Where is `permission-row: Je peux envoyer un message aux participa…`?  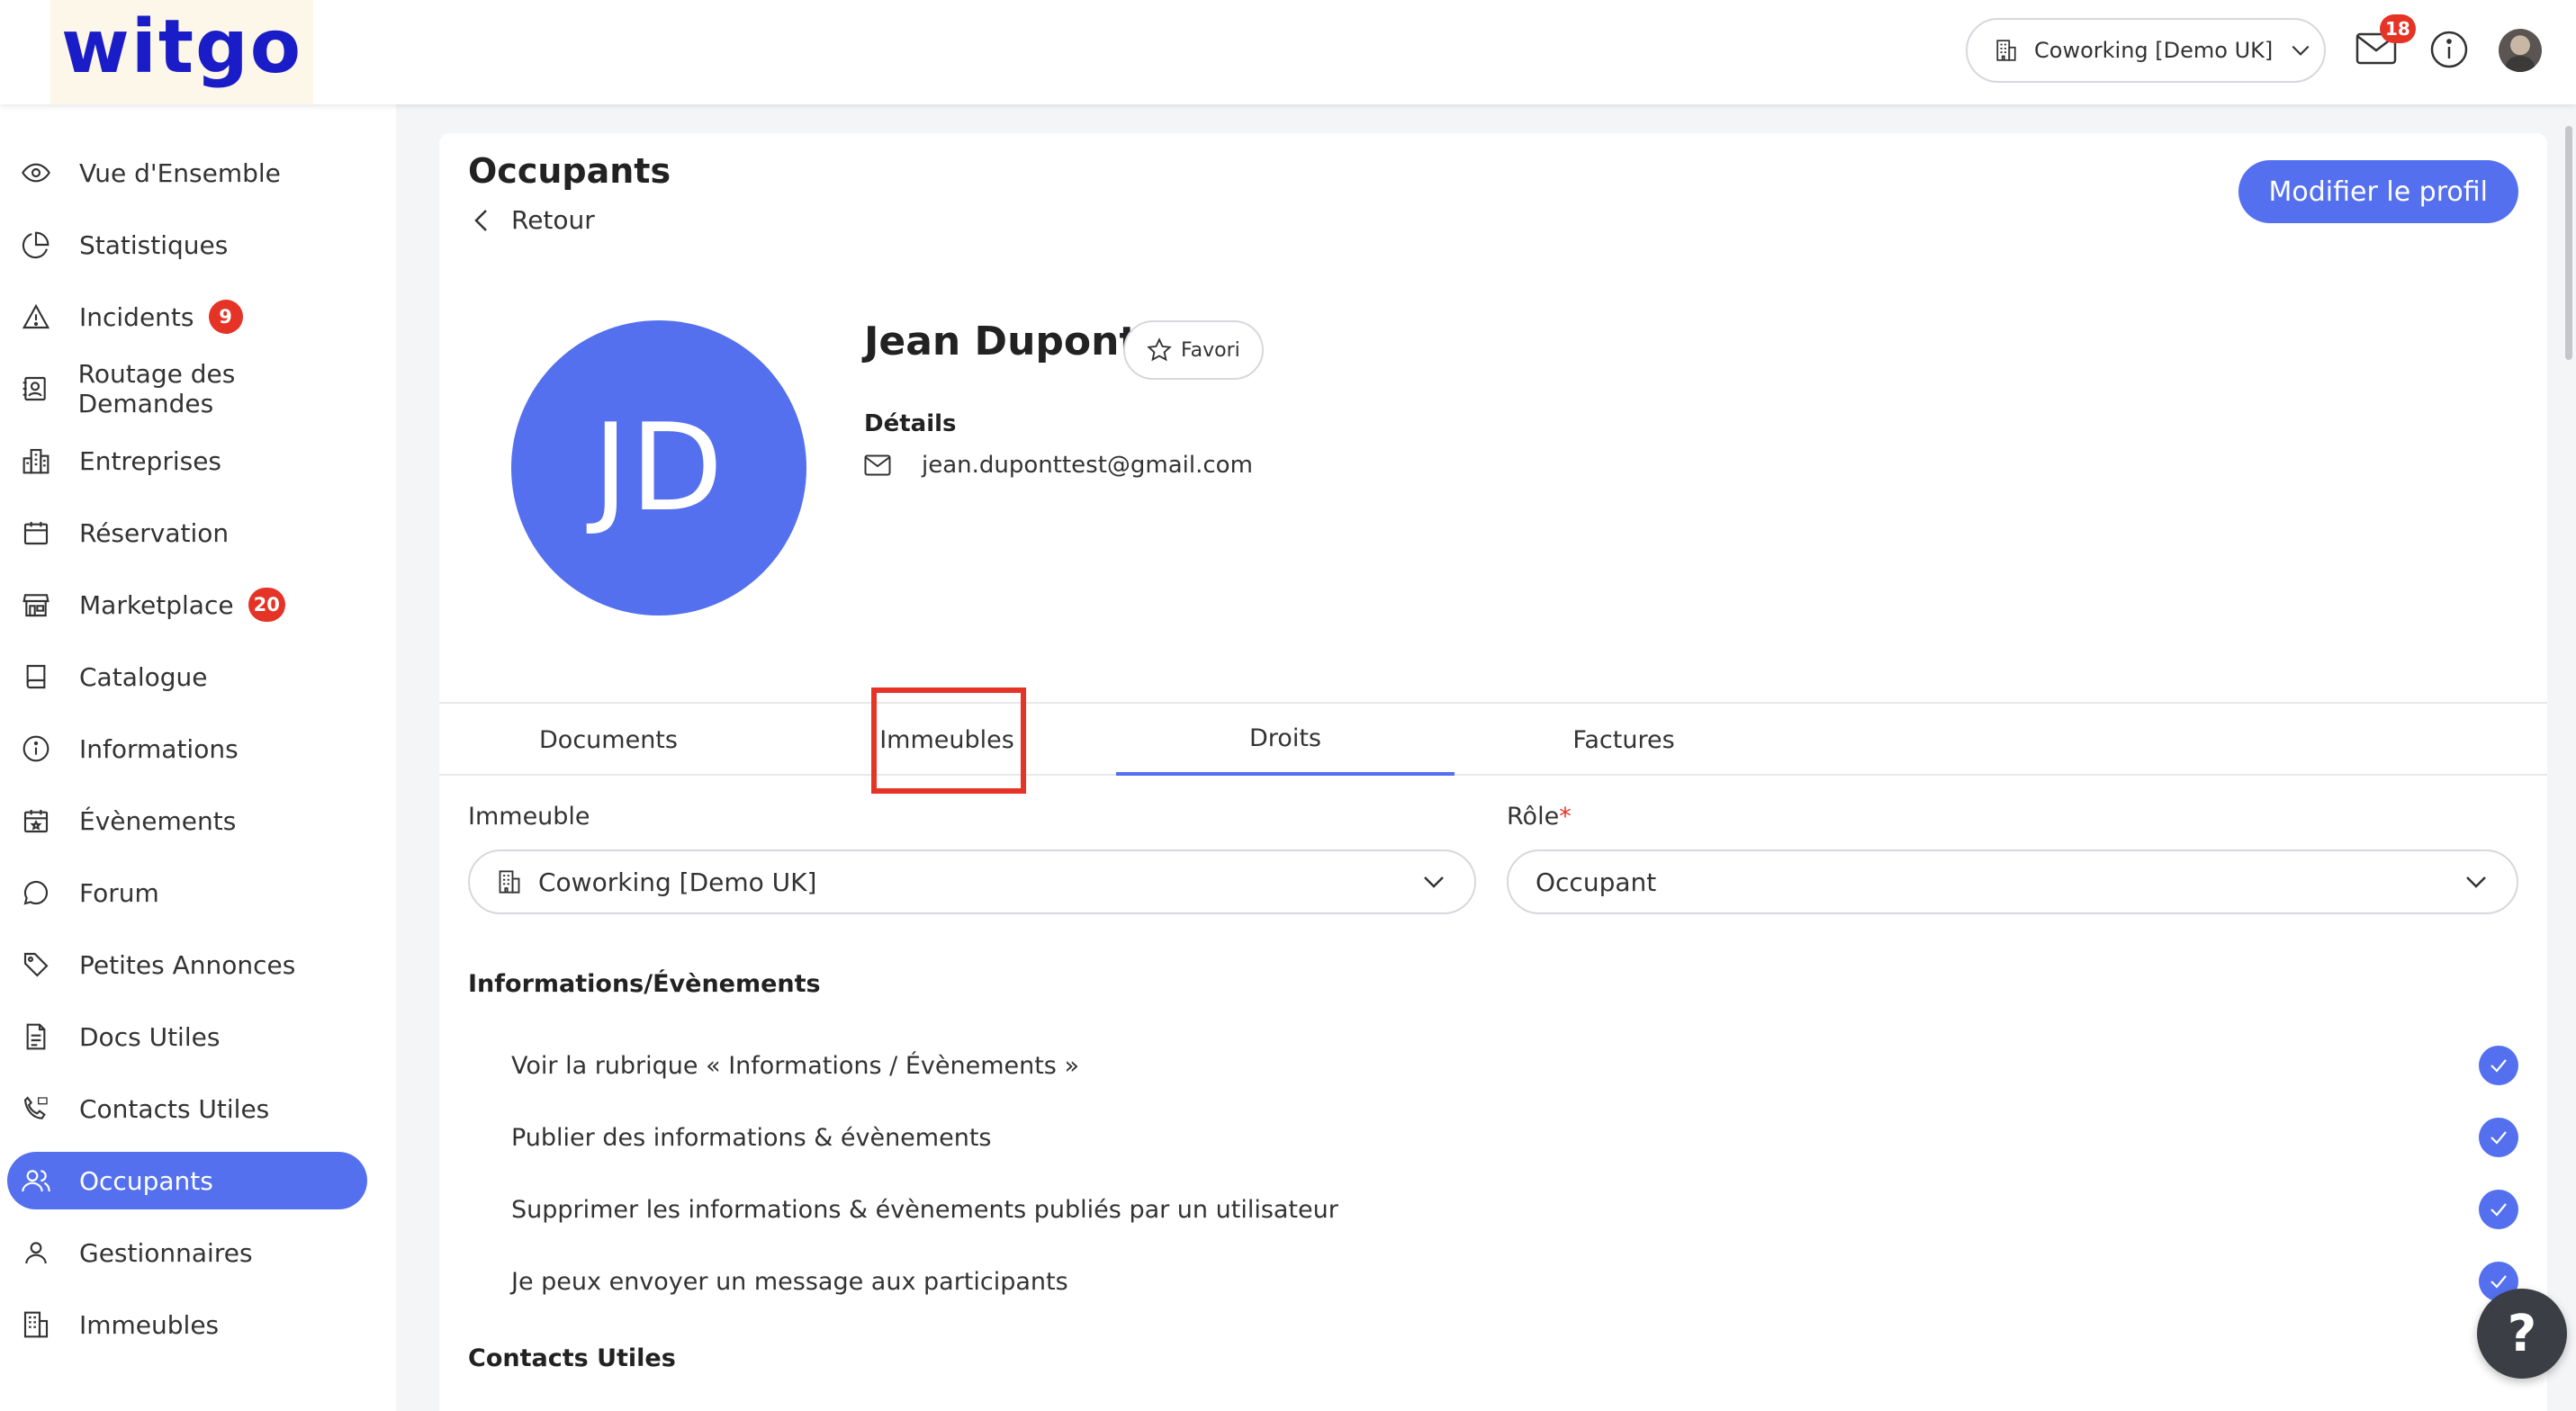
permission-row: Je peux envoyer un message aux participa… is located at coordinates (1514, 1281).